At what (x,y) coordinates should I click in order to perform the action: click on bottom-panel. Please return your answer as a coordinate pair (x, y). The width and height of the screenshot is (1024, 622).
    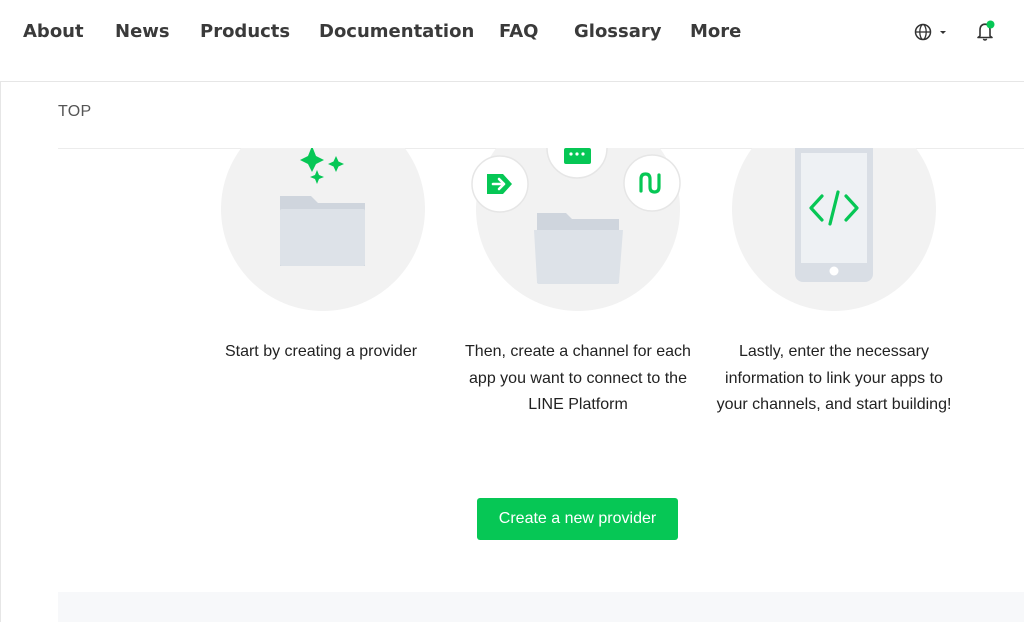
    Looking at the image, I should click on (541, 607).